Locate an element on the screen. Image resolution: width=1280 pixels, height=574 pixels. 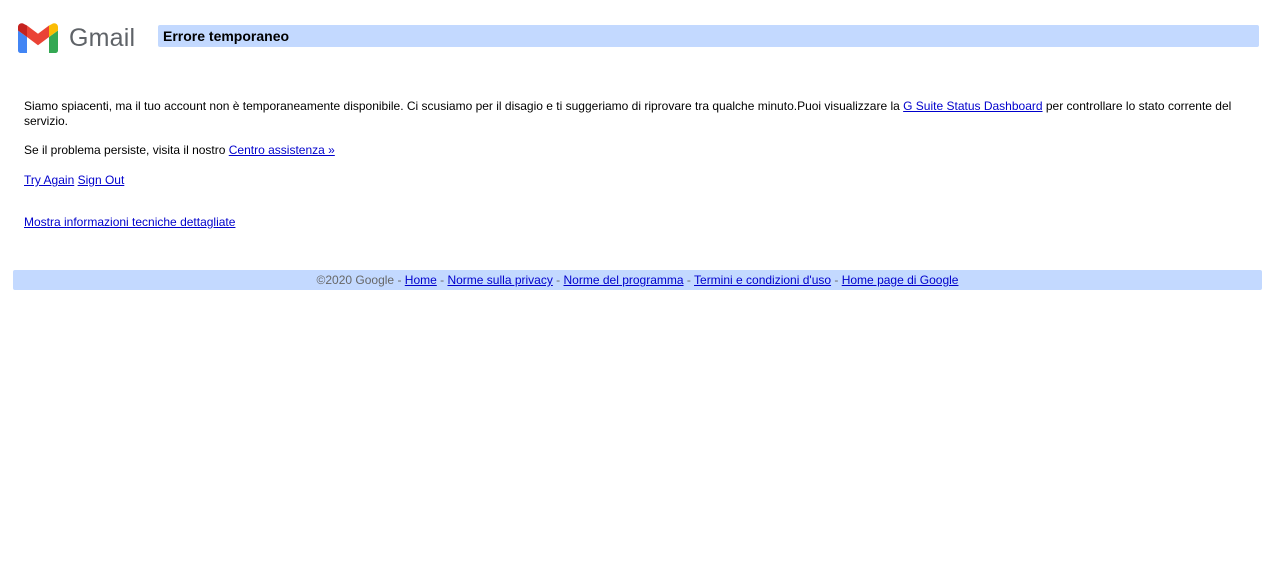
actions: Try Again Sign Out is located at coordinates (634, 180).